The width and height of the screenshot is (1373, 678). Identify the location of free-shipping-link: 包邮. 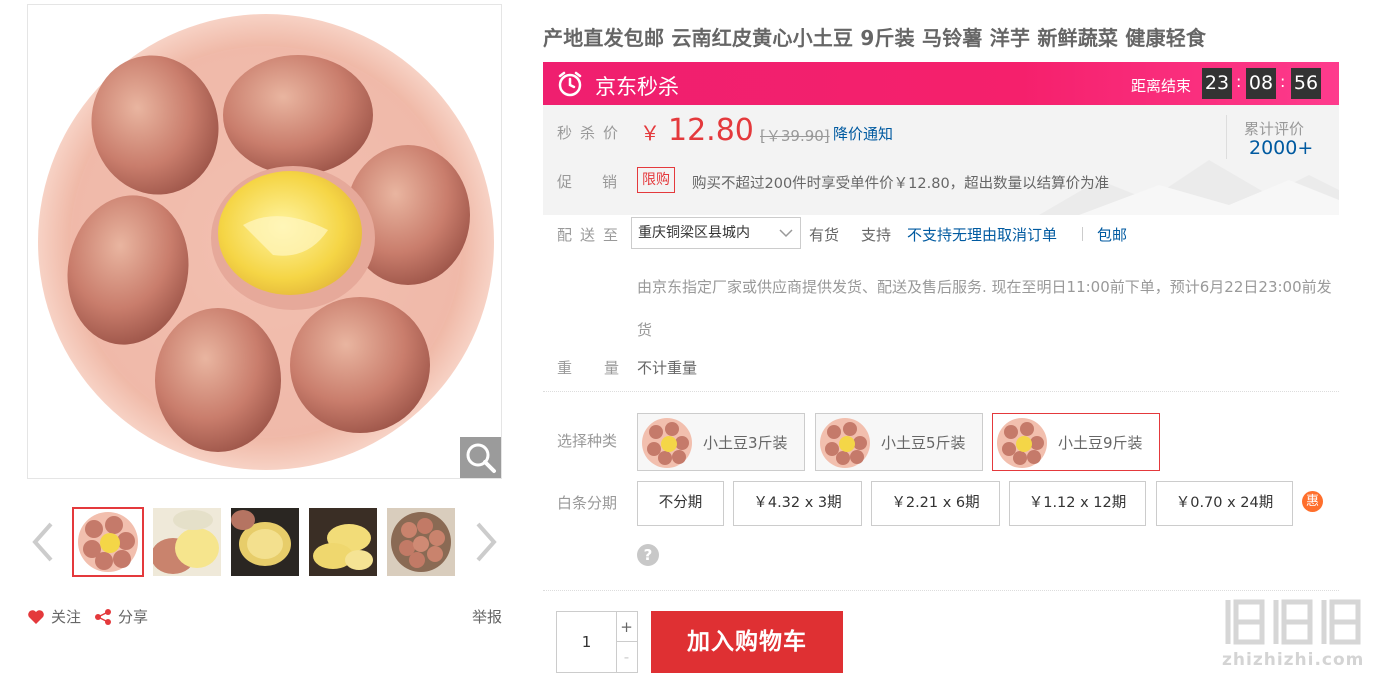
(1112, 234).